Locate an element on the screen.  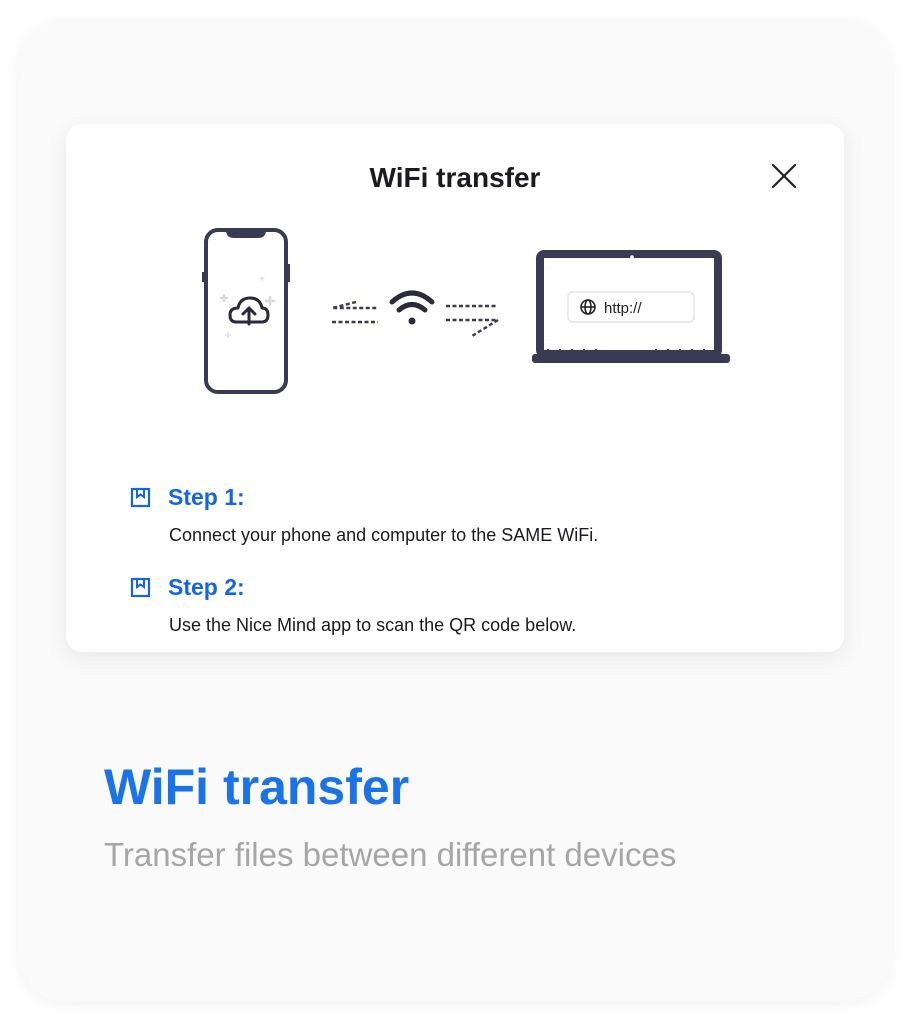
wifi-icon is located at coordinates (412, 307).